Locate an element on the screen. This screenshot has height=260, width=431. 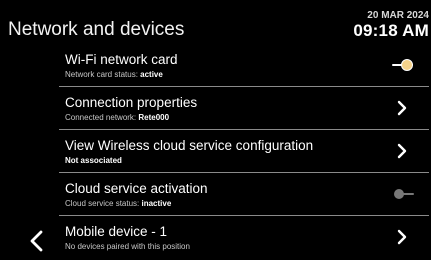
toggle-on-icon is located at coordinates (403, 65).